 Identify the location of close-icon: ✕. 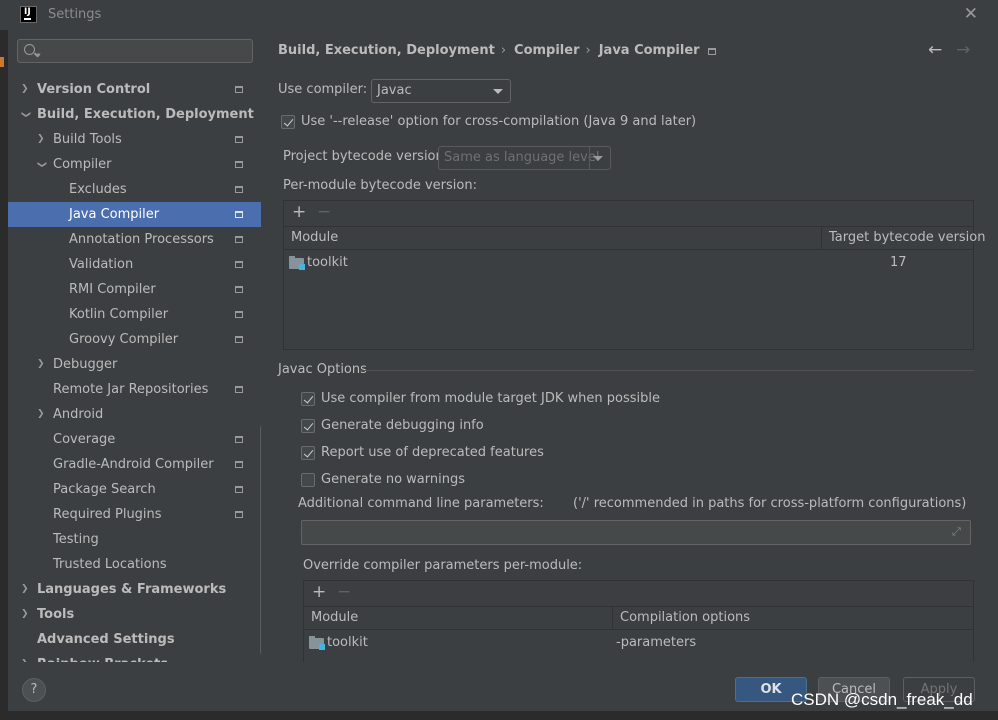
(971, 14).